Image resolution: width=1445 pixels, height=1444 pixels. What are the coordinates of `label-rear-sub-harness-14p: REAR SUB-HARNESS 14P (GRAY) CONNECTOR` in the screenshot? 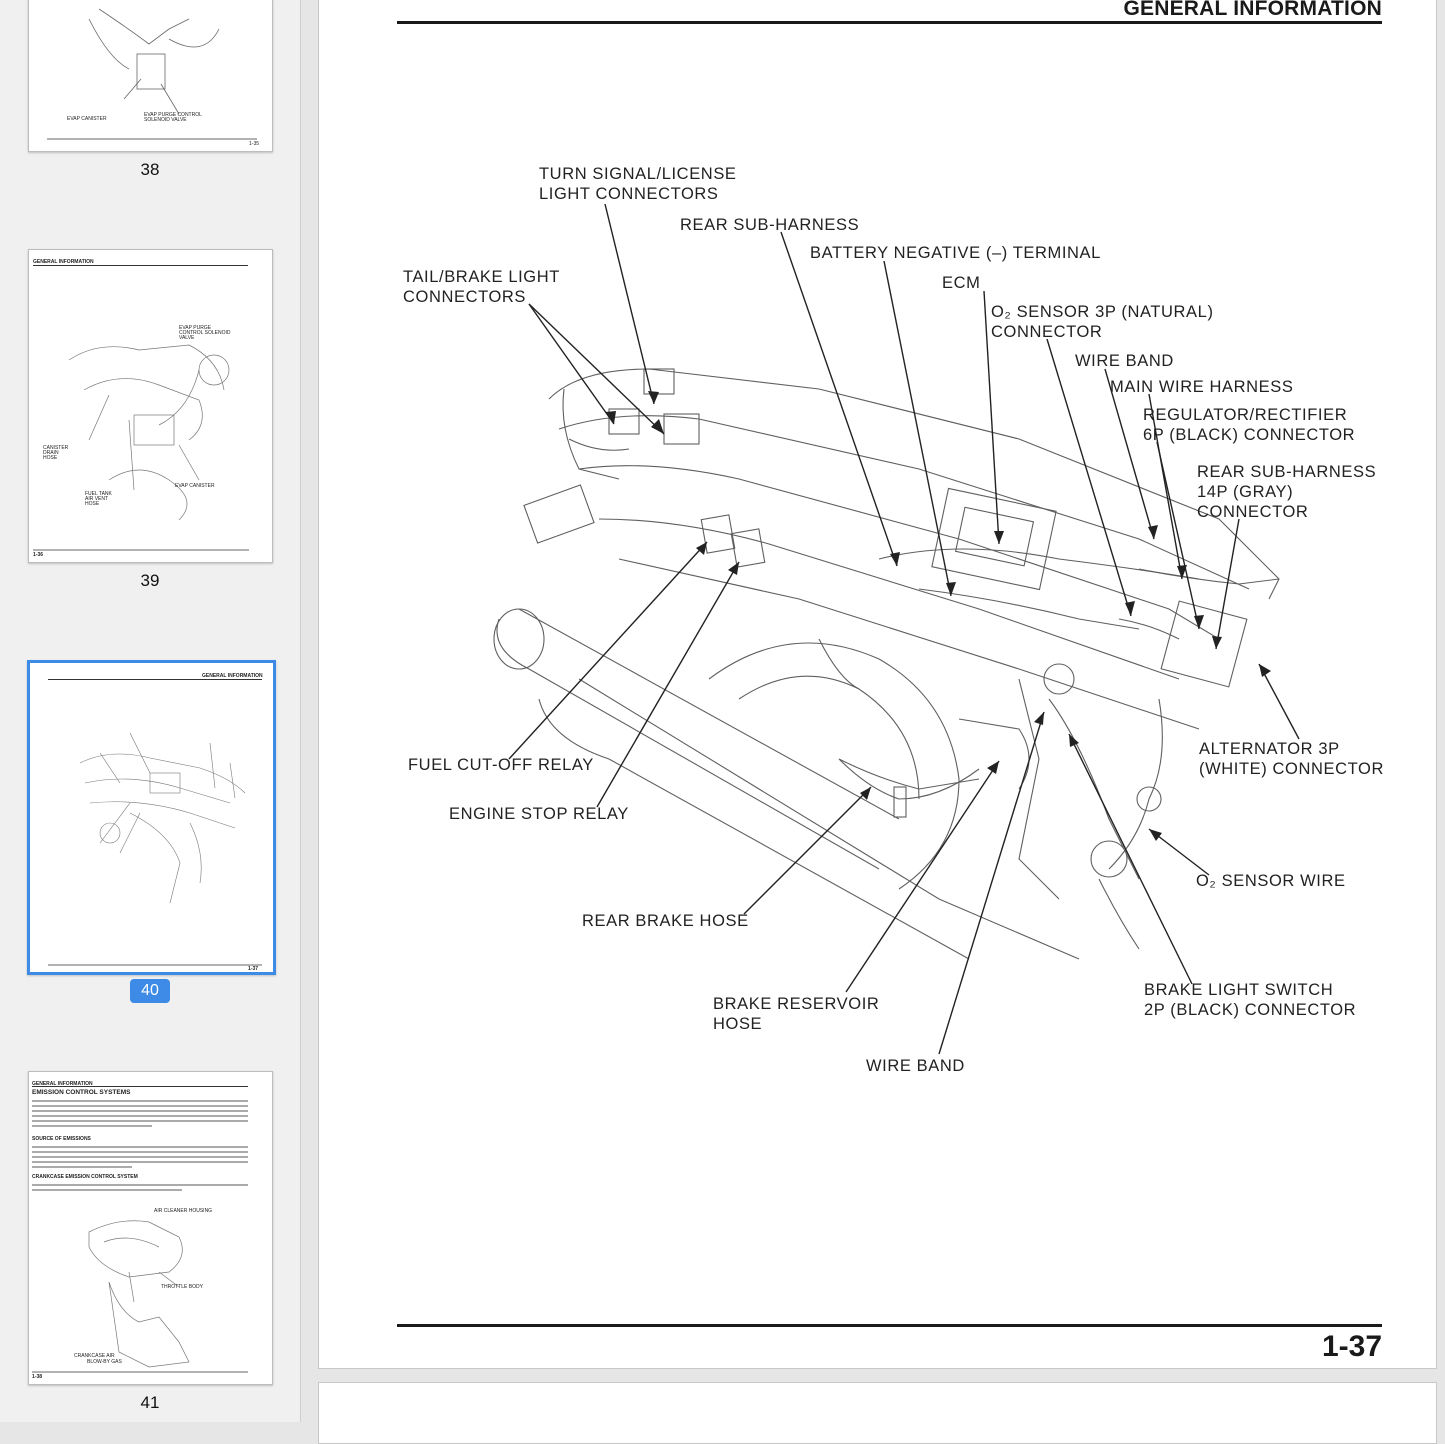 It's located at (1287, 492).